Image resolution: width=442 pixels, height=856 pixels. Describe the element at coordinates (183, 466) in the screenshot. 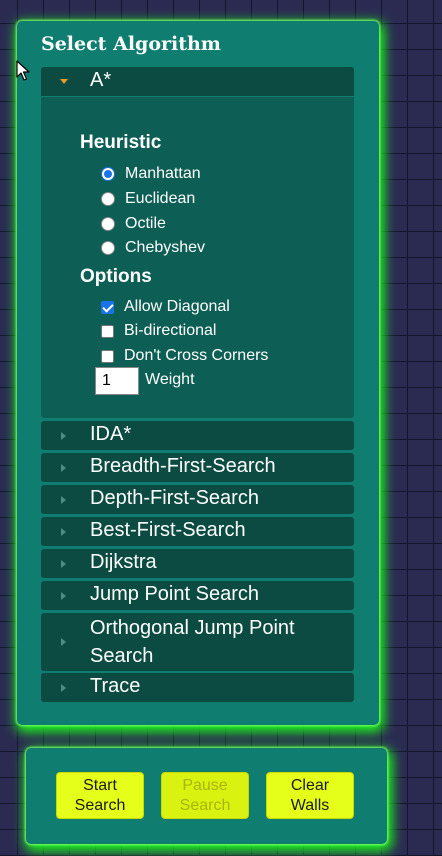

I see `accordion-label: Breadth-First-Search` at that location.